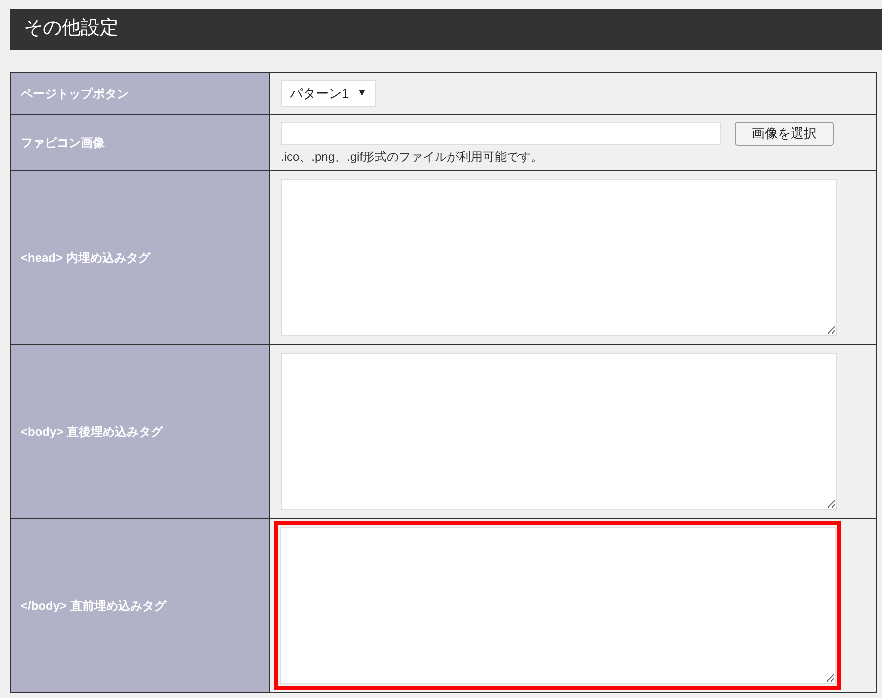 The height and width of the screenshot is (698, 882). Describe the element at coordinates (71, 29) in the screenshot. I see `section-title: その他設定` at that location.